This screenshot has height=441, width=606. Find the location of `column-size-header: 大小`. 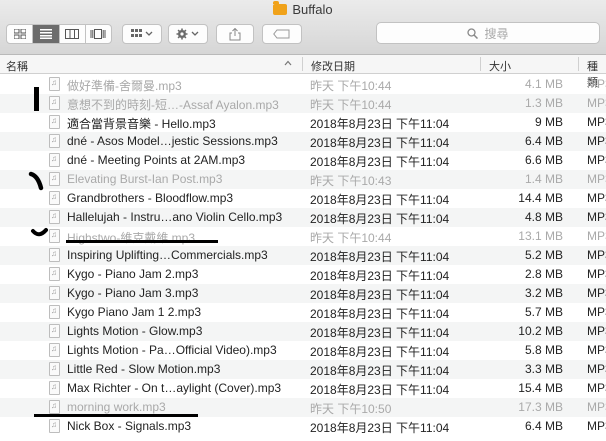

column-size-header: 大小 is located at coordinates (500, 66).